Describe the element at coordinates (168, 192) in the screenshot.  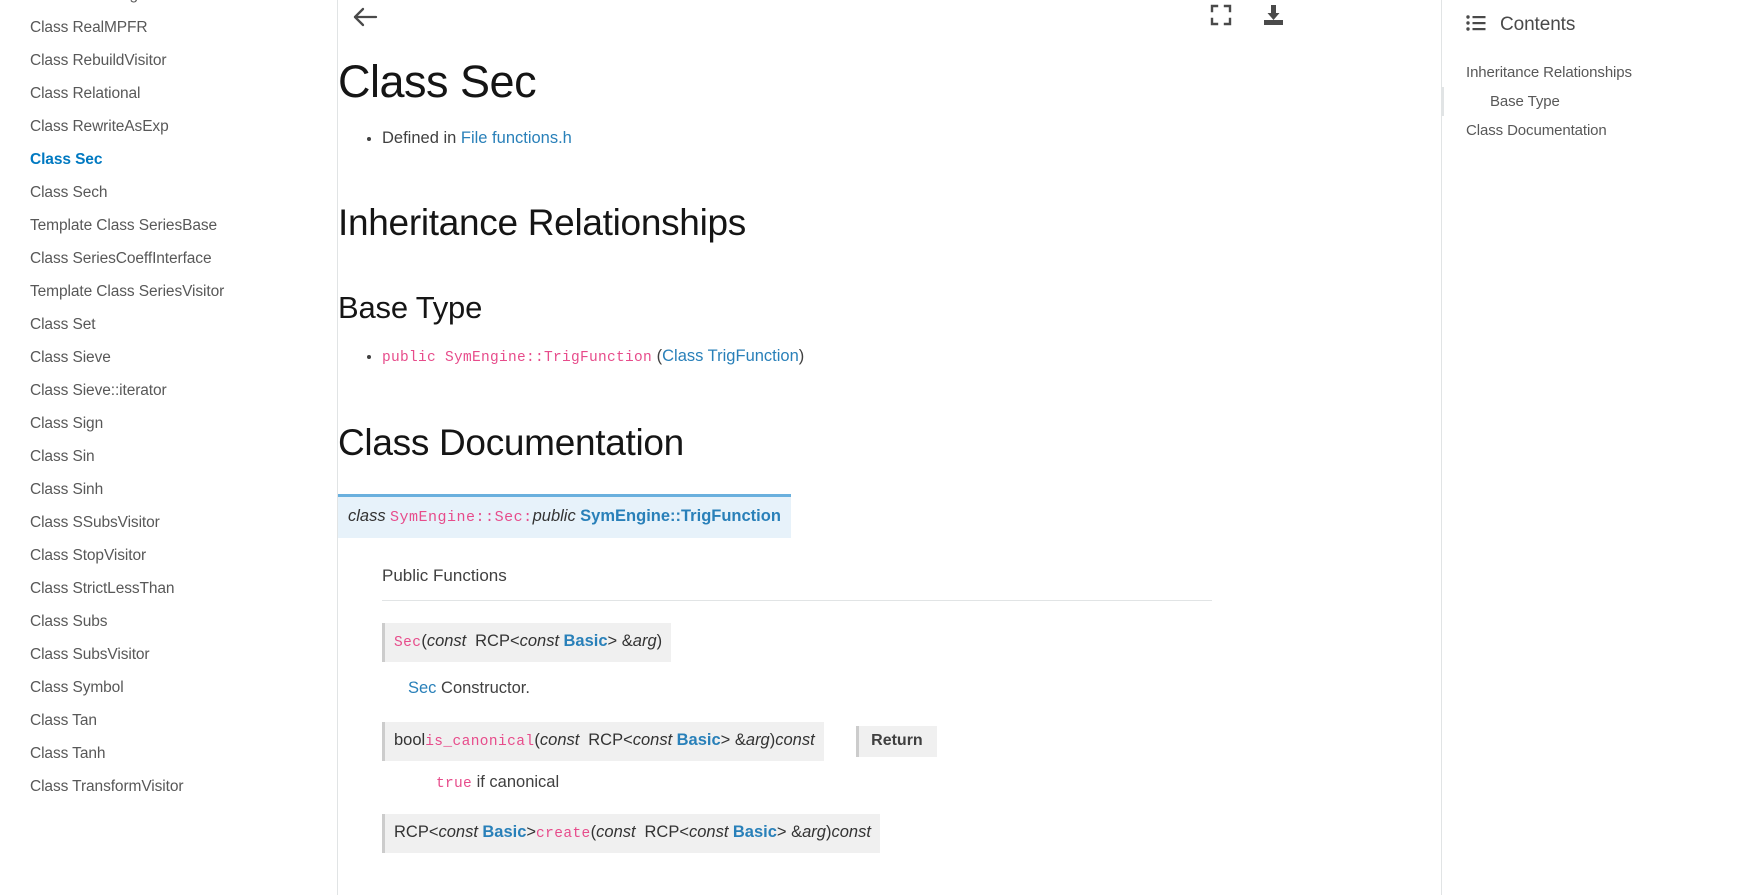
I see `sidebar-item-class-sech: Class Sech` at that location.